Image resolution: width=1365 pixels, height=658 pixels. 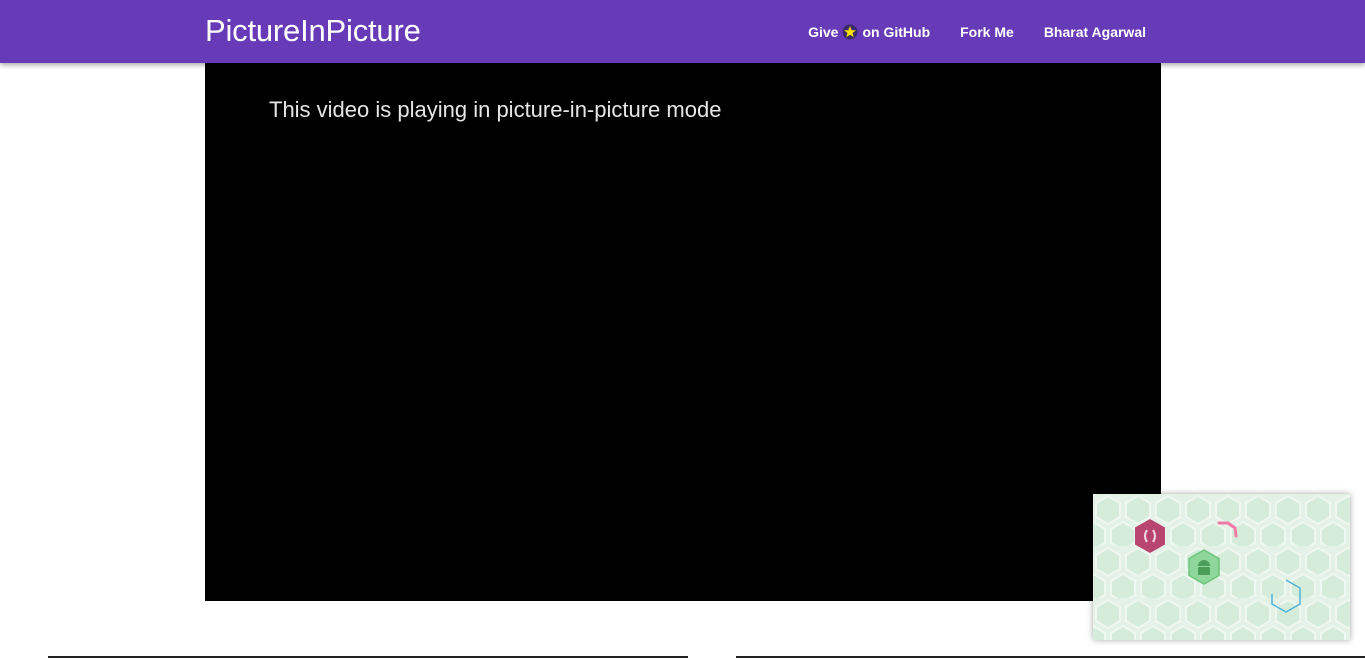 What do you see at coordinates (1286, 596) in the screenshot?
I see `hexagon-outline-icon` at bounding box center [1286, 596].